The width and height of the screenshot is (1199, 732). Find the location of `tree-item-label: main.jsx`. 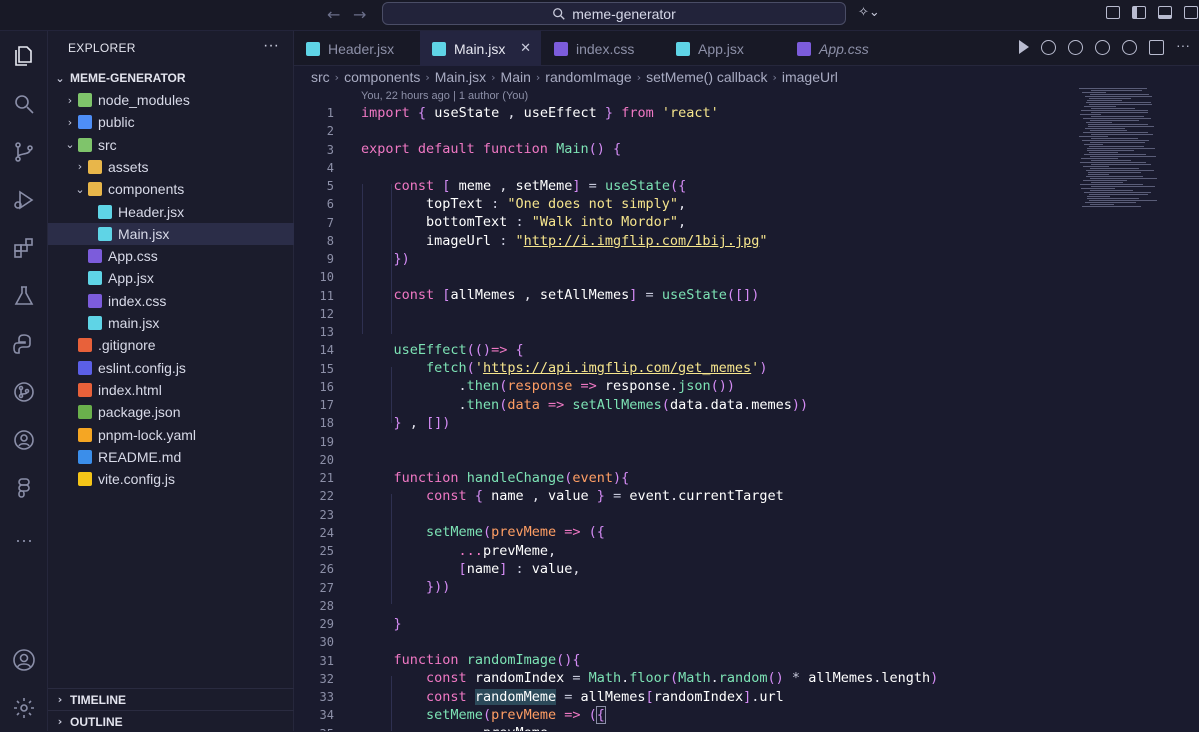

tree-item-label: main.jsx is located at coordinates (134, 323).